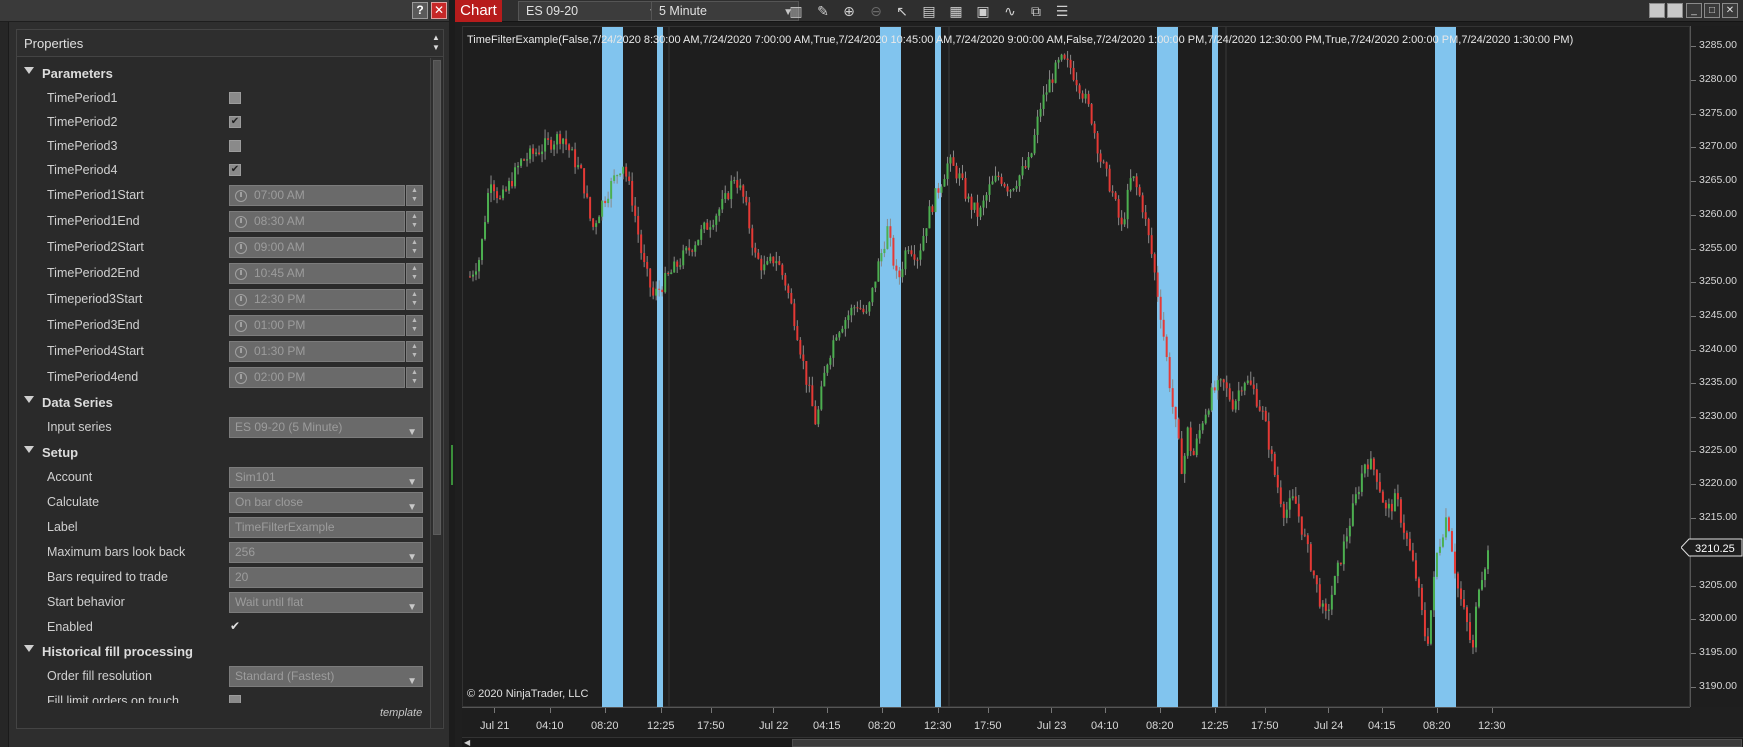 The height and width of the screenshot is (747, 1743). Describe the element at coordinates (439, 10) in the screenshot. I see `close-button: ✕` at that location.